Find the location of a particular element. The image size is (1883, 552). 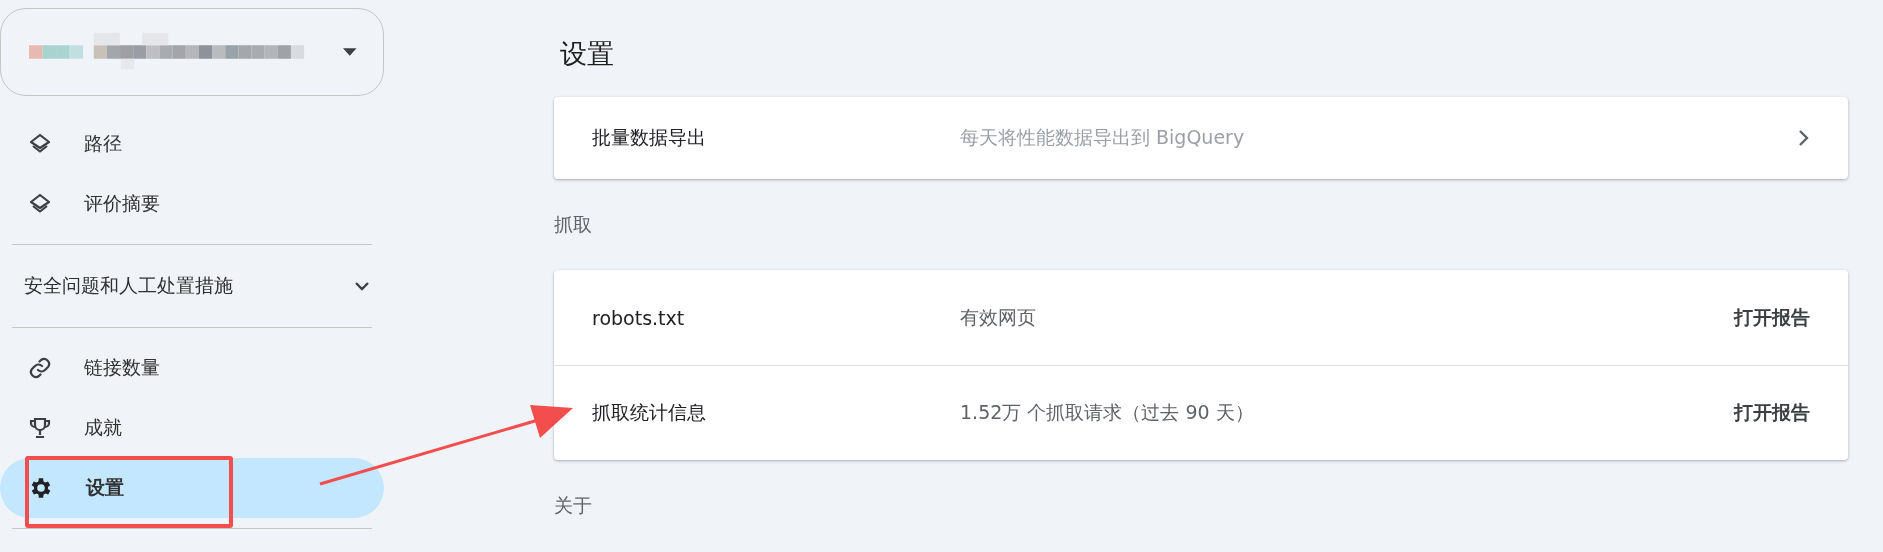

row-name: 批量数据导出 is located at coordinates (649, 137).